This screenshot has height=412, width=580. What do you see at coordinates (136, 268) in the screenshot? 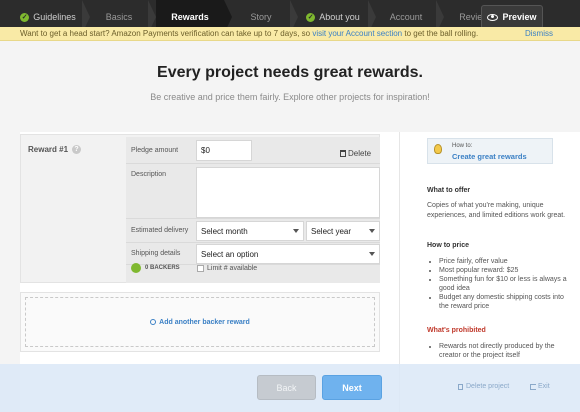
I see `backer-icon` at bounding box center [136, 268].